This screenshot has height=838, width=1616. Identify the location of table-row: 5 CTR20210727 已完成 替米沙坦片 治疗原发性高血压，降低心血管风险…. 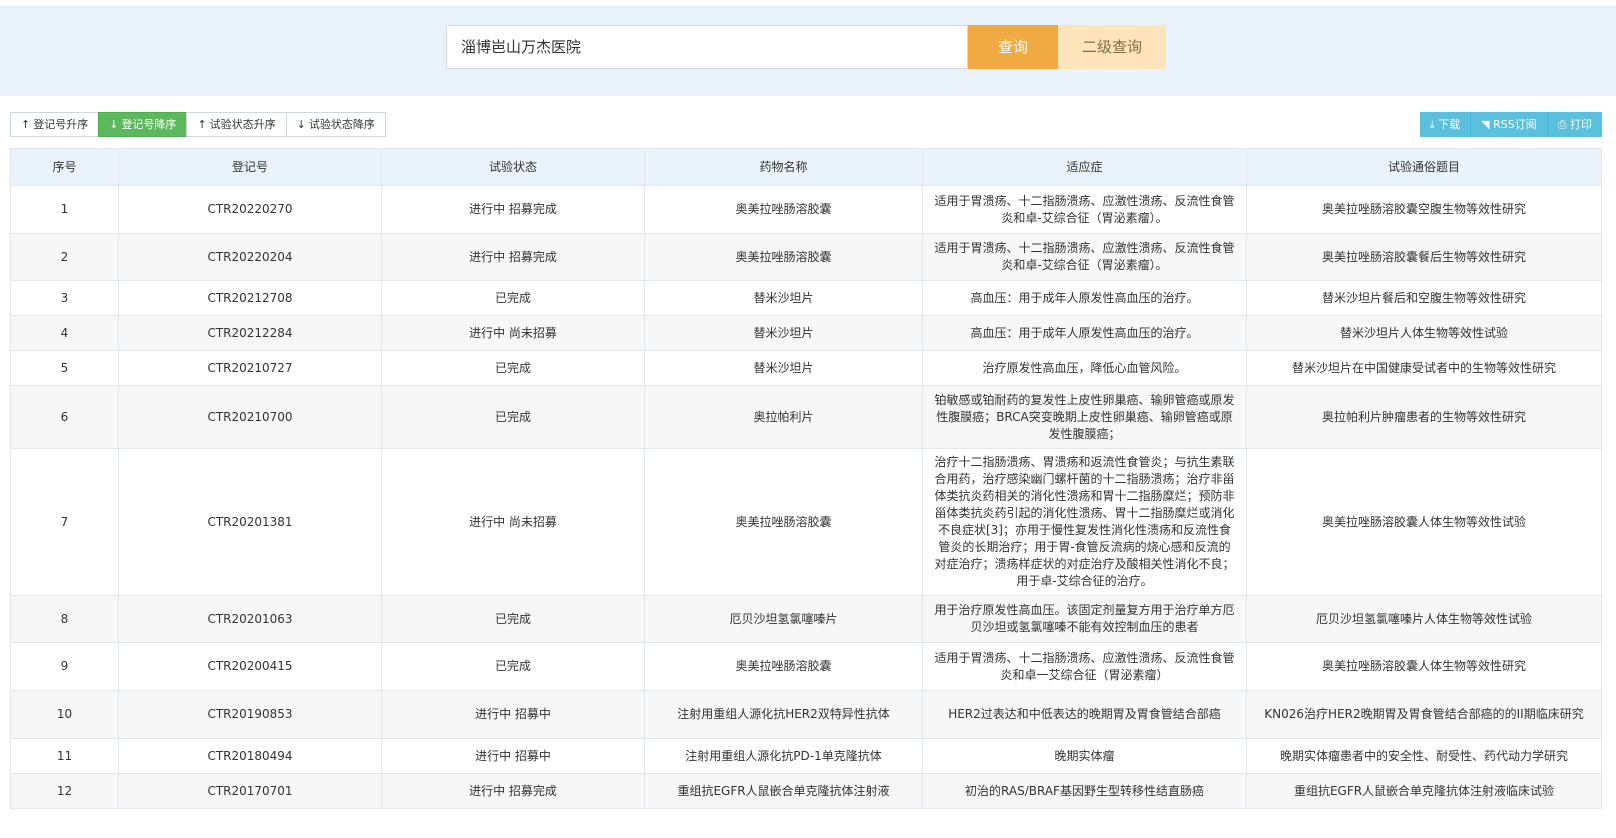
(806, 368).